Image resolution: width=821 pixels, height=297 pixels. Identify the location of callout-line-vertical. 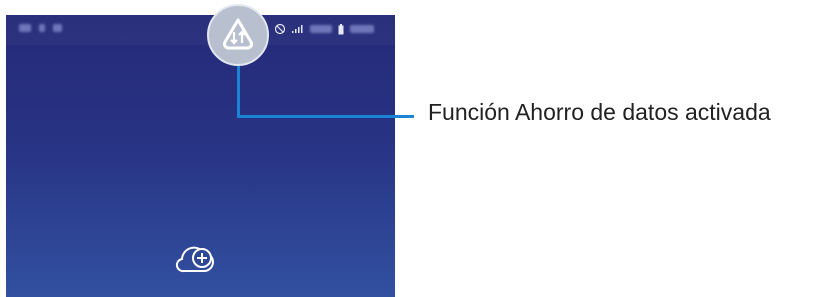
(238, 90).